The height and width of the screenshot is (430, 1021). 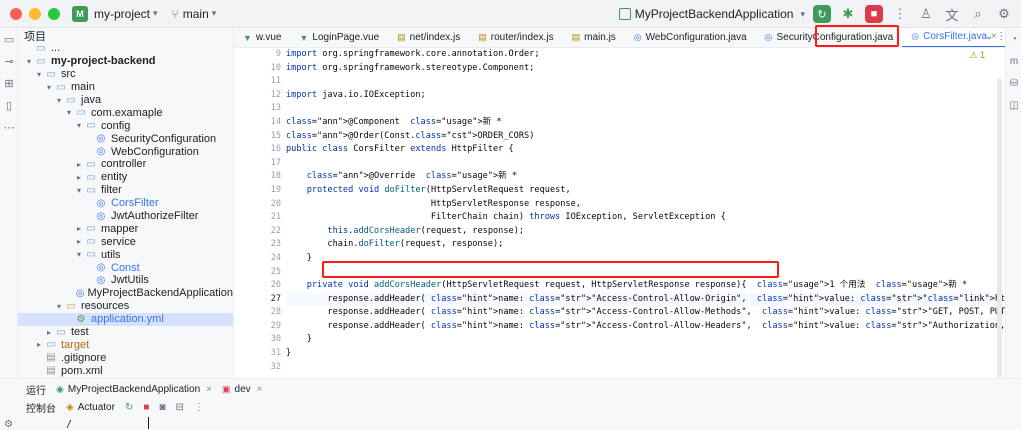 What do you see at coordinates (829, 37) in the screenshot?
I see `editor-tab: ◎ SecurityConfiguration.java` at bounding box center [829, 37].